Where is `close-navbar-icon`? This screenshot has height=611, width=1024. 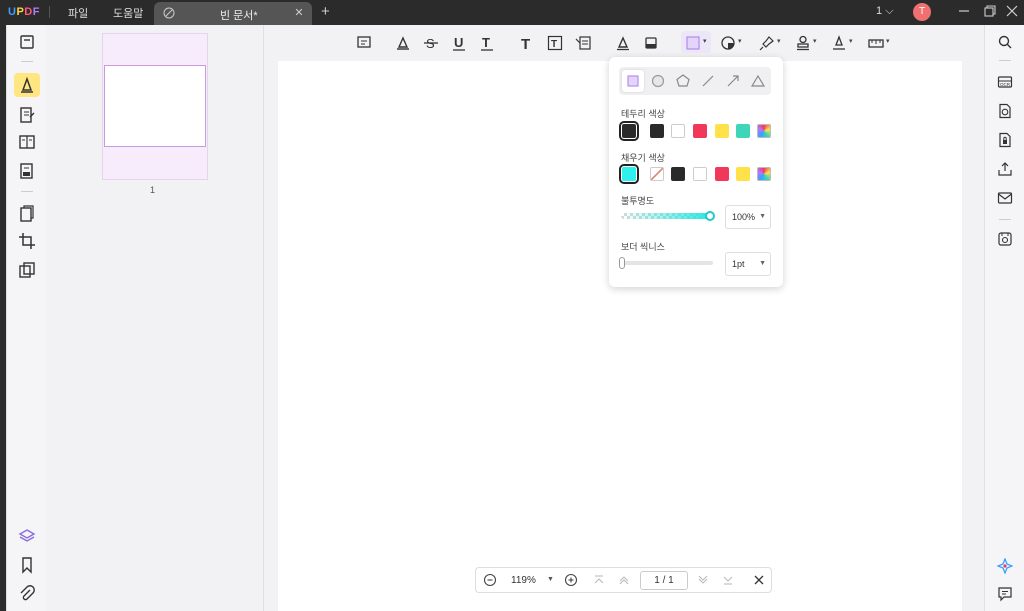 close-navbar-icon is located at coordinates (759, 580).